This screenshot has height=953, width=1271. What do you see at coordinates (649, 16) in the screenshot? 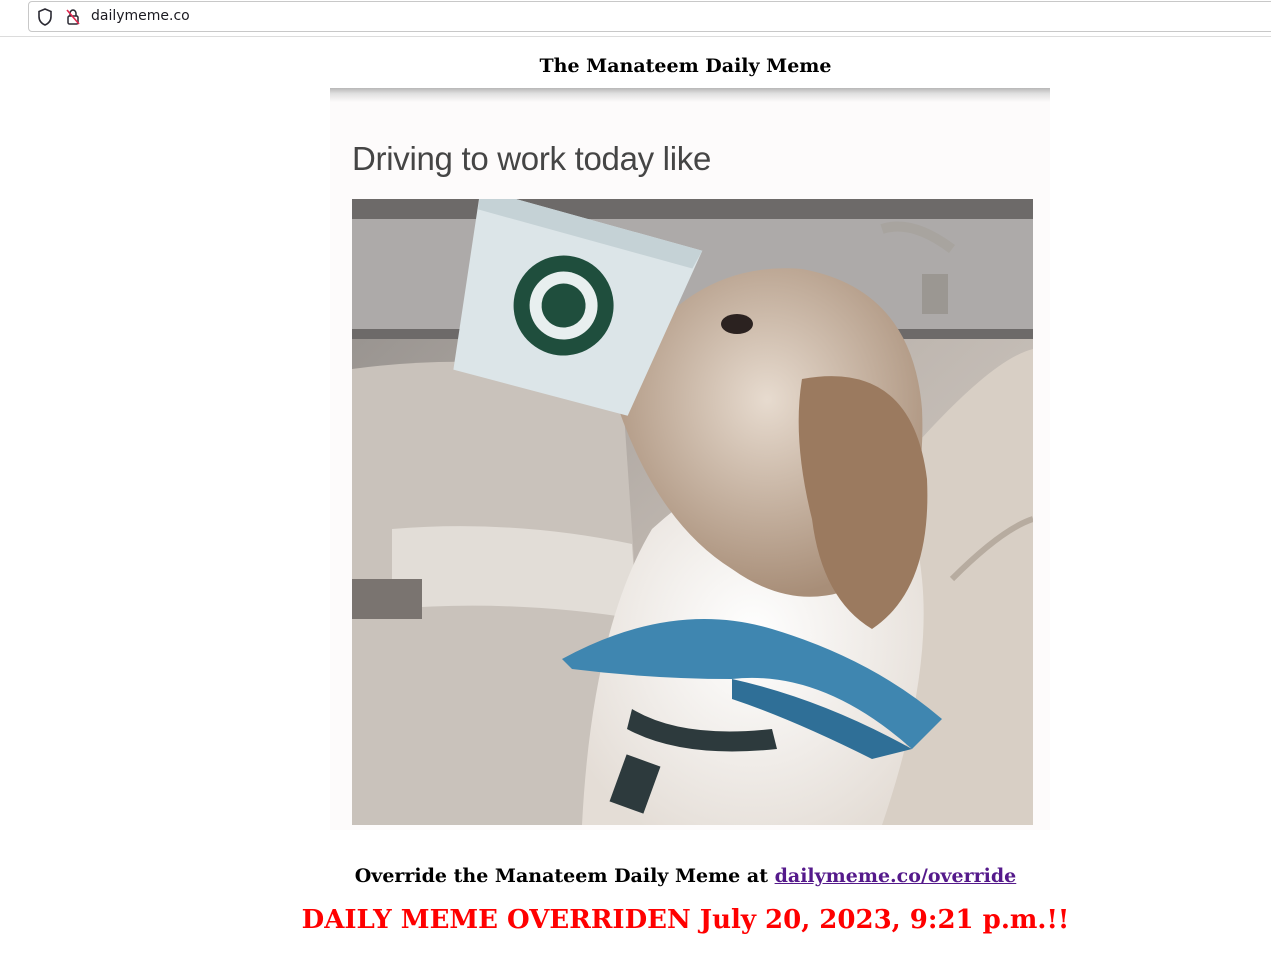
I see `address-bar: dailymeme.co` at bounding box center [649, 16].